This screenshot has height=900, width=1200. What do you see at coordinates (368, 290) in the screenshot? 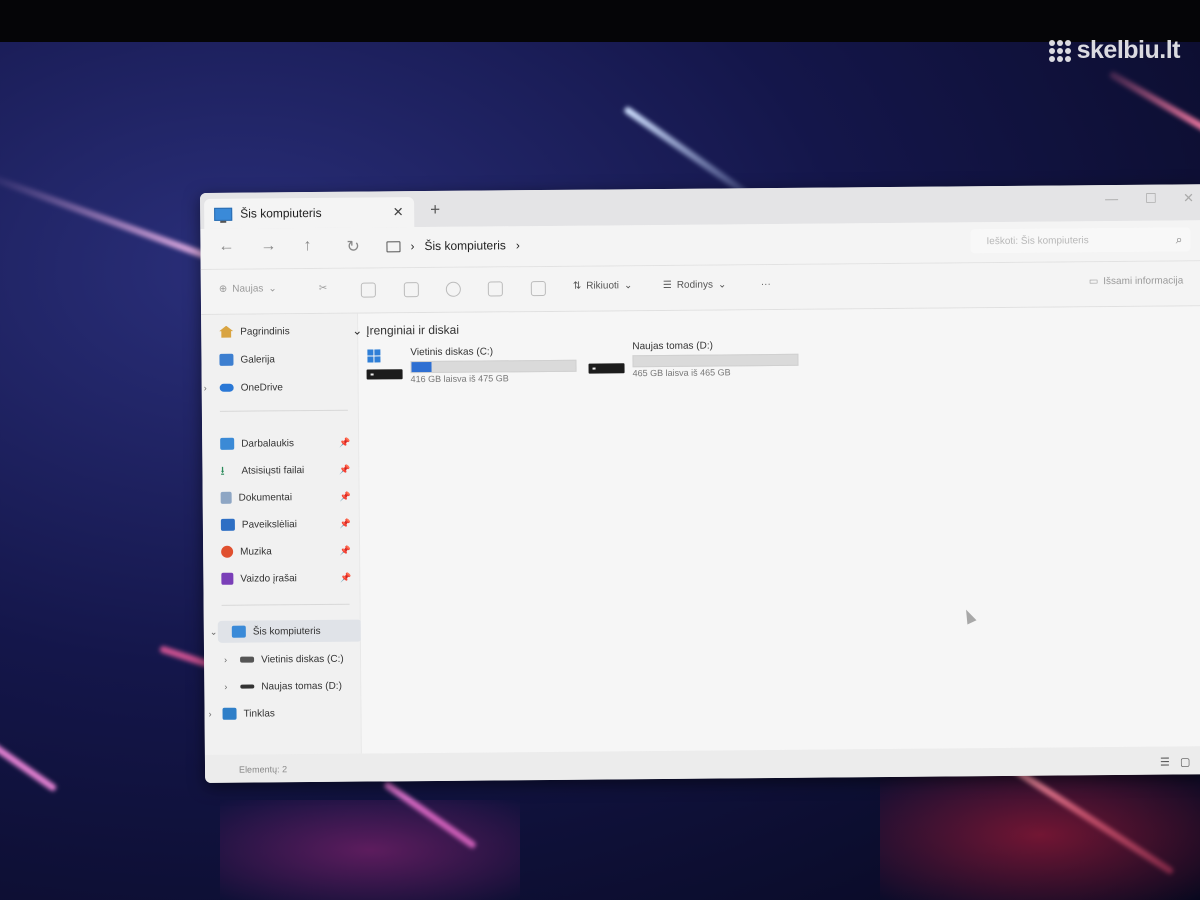
I see `copy-icon` at bounding box center [368, 290].